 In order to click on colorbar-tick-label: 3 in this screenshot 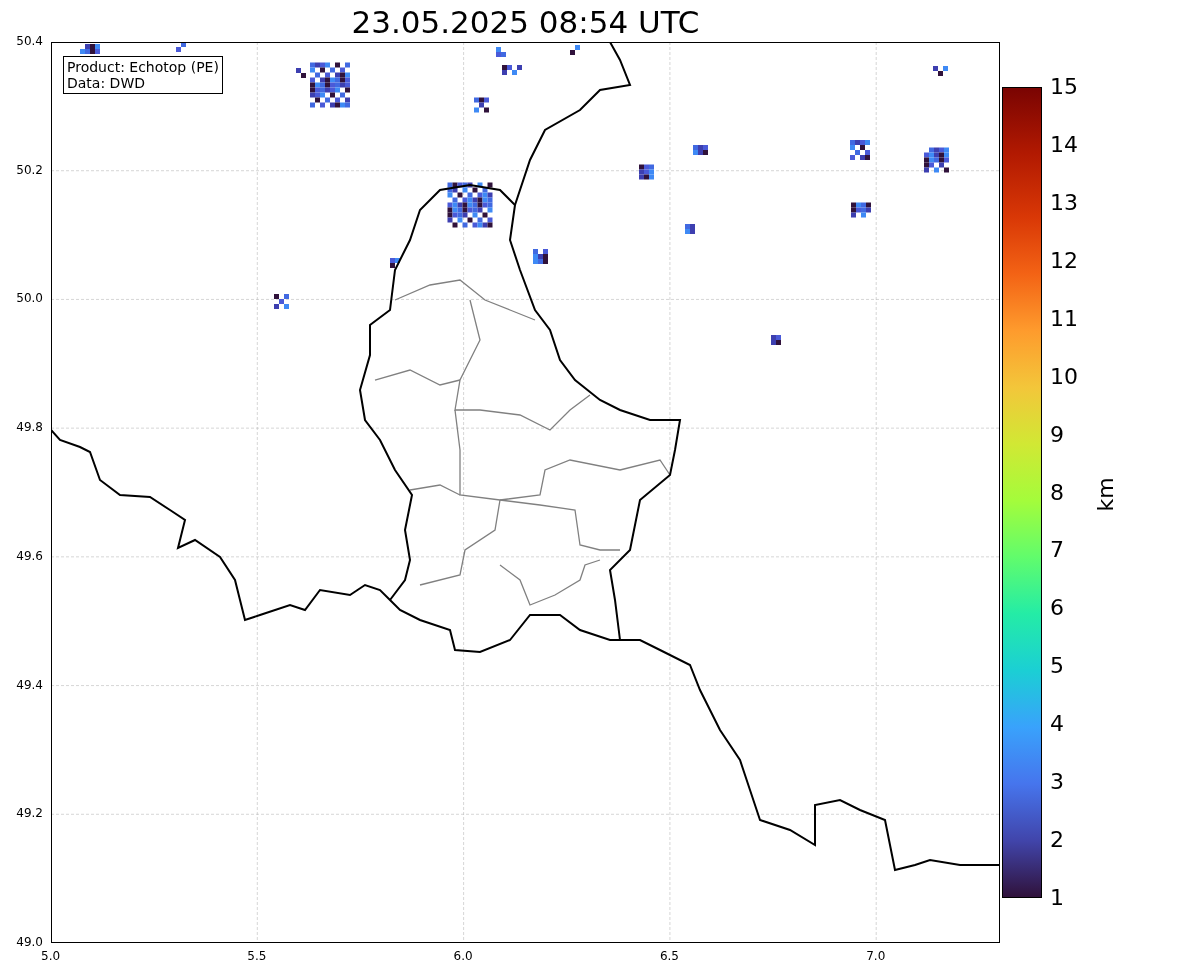, I will do `click(1057, 782)`.